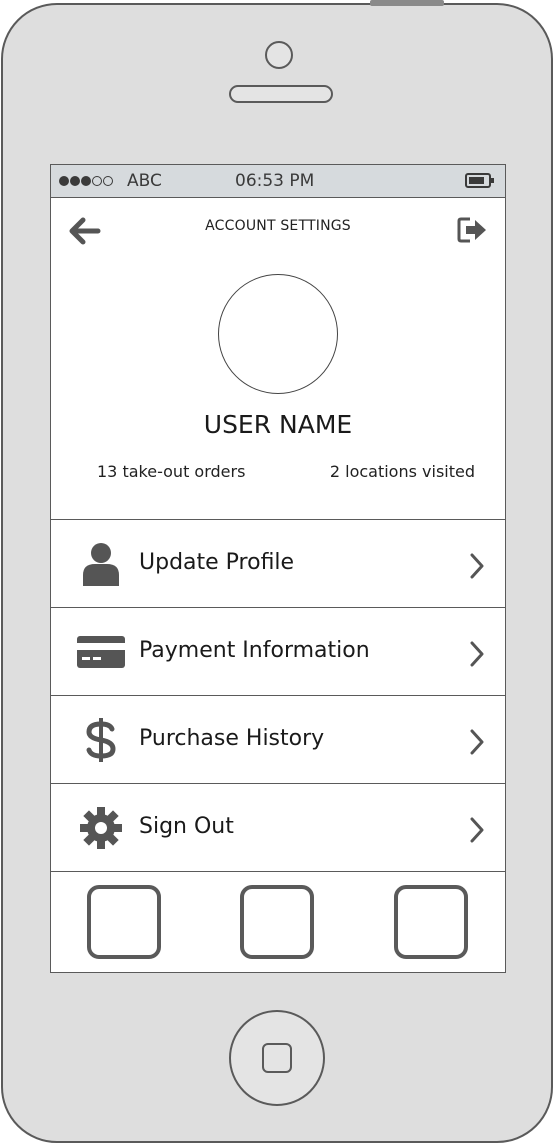 The image size is (556, 1146). What do you see at coordinates (254, 650) in the screenshot?
I see `menu-item-label: Payment Information` at bounding box center [254, 650].